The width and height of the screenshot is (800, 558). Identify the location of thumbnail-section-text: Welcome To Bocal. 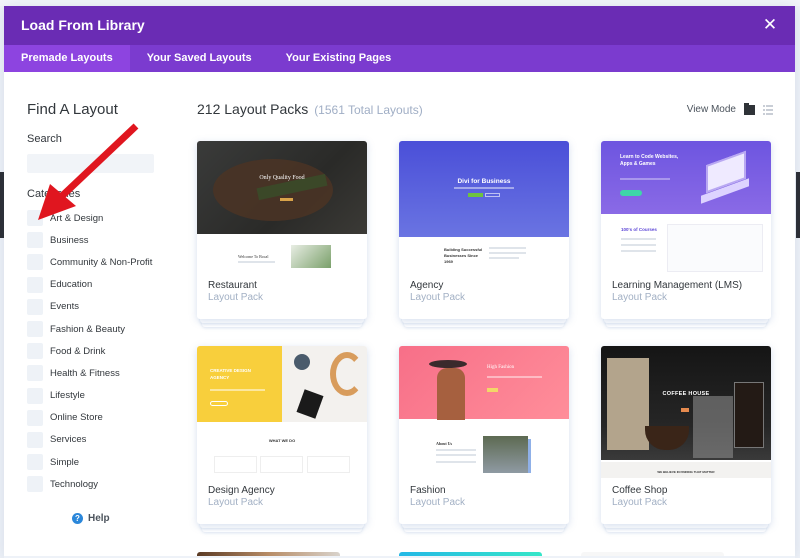
(253, 256).